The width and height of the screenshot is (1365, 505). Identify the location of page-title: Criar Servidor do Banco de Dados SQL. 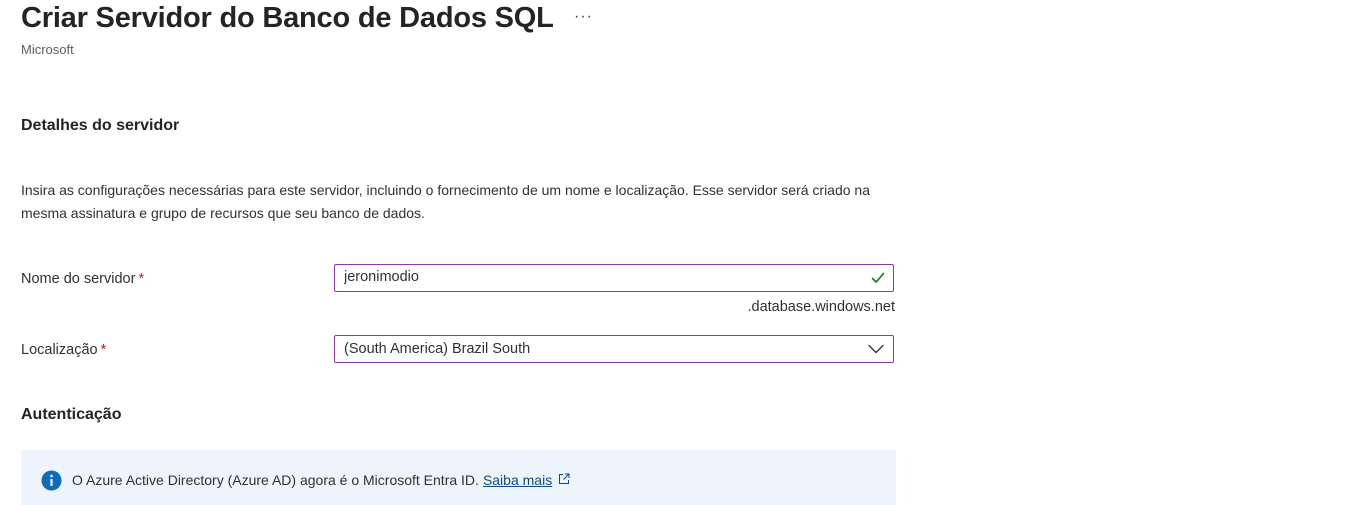
(287, 18).